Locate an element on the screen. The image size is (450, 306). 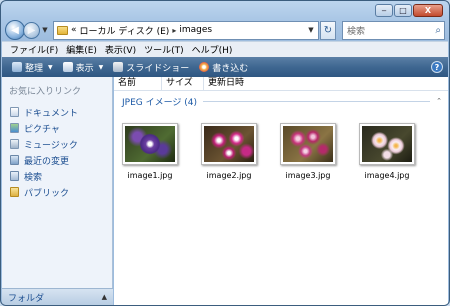
nav-item-documents: ドキュメント is located at coordinates (57, 112).